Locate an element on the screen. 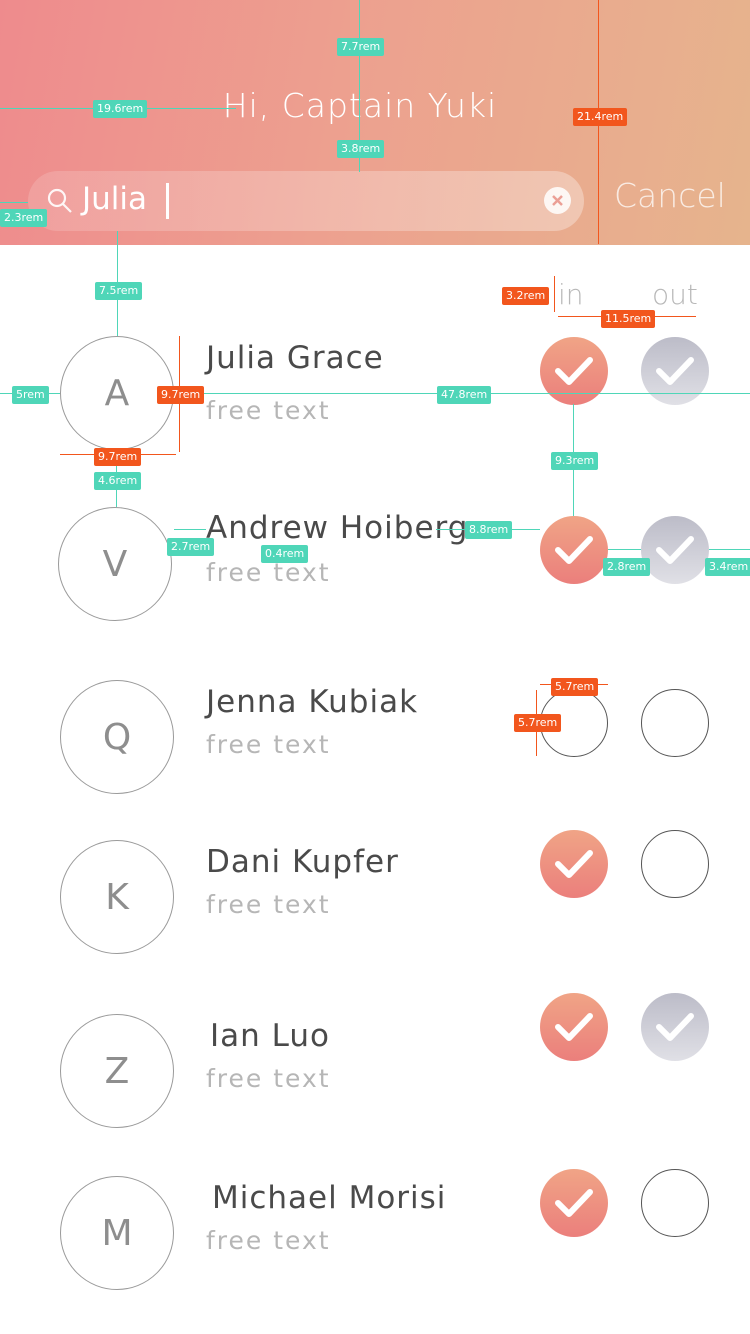 The width and height of the screenshot is (750, 1334). measure-label: 21.4rem is located at coordinates (600, 117).